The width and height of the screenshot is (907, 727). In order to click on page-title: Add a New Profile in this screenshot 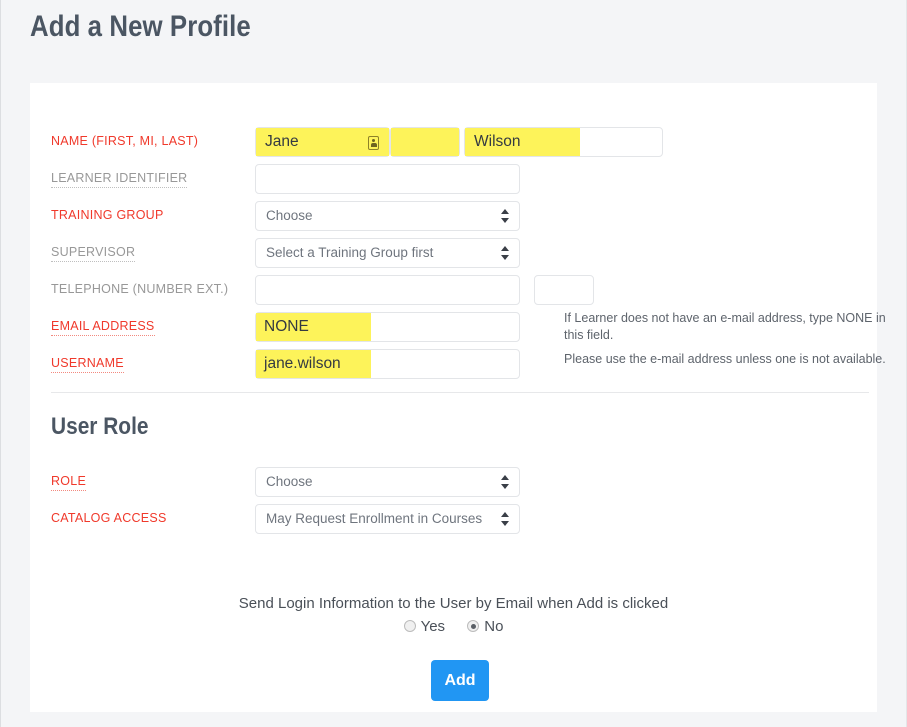, I will do `click(140, 26)`.